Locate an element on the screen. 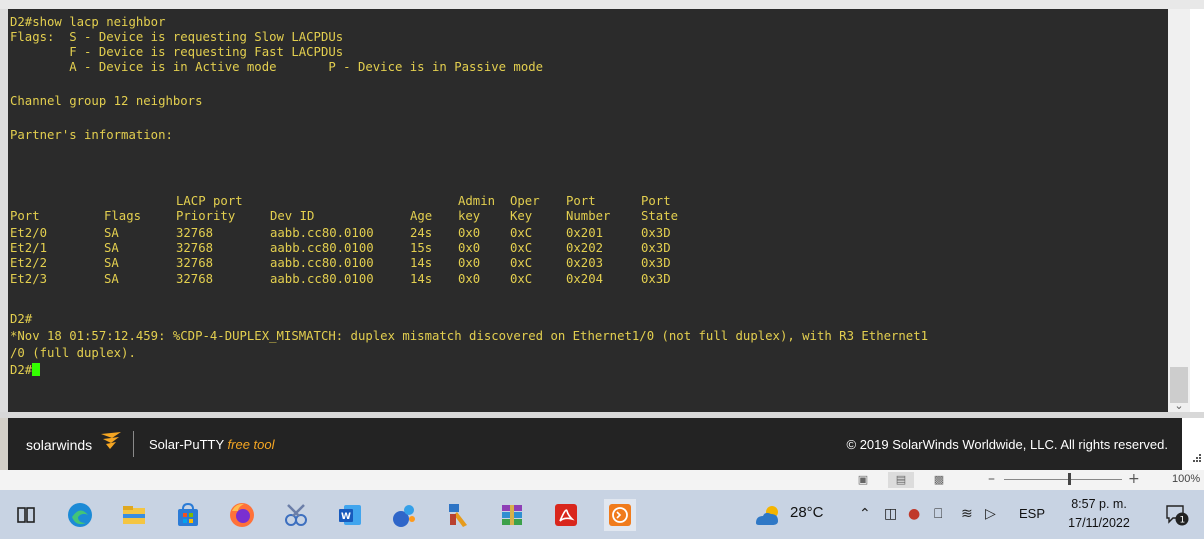  solarwinds-flame-icon is located at coordinates (111, 443).